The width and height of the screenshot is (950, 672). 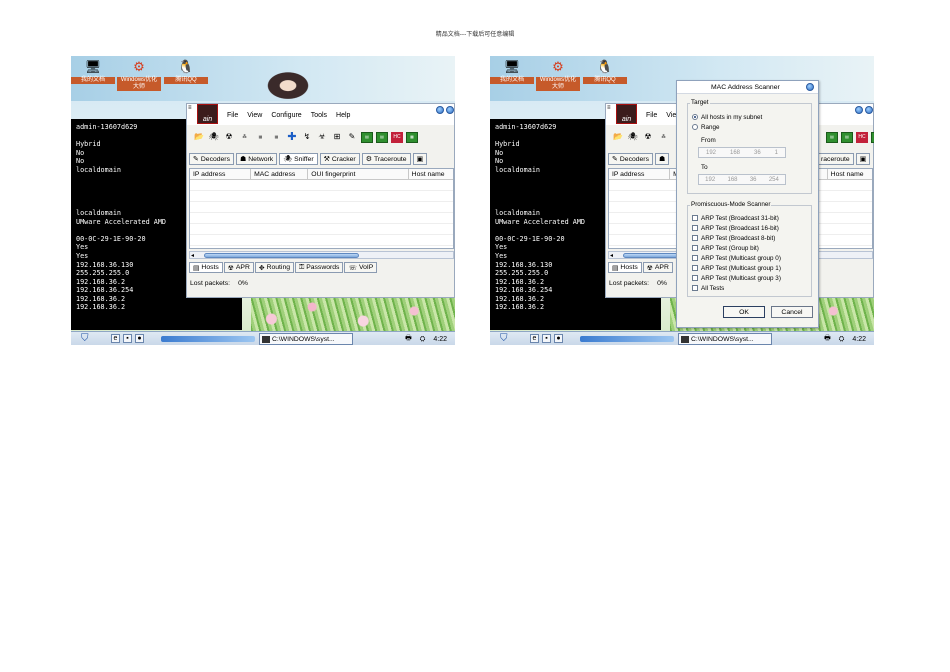 I want to click on from-ip-field: 192 168 36 1, so click(x=742, y=152).